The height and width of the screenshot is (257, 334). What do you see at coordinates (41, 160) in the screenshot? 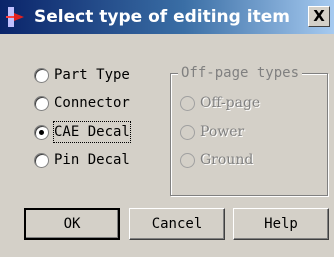
I see `radio-button-pin-decal` at bounding box center [41, 160].